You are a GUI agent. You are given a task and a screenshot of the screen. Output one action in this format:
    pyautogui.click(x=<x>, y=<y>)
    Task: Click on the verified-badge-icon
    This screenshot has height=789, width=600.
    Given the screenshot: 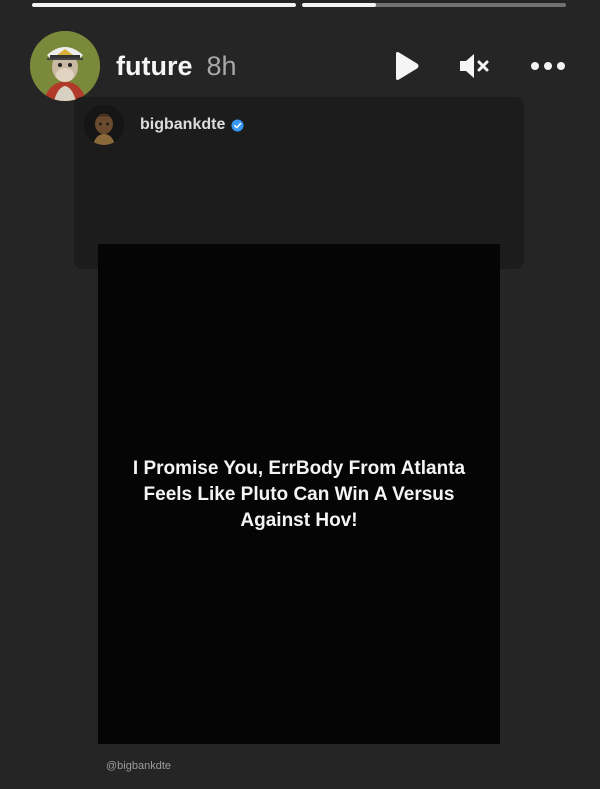 What is the action you would take?
    pyautogui.click(x=237, y=125)
    